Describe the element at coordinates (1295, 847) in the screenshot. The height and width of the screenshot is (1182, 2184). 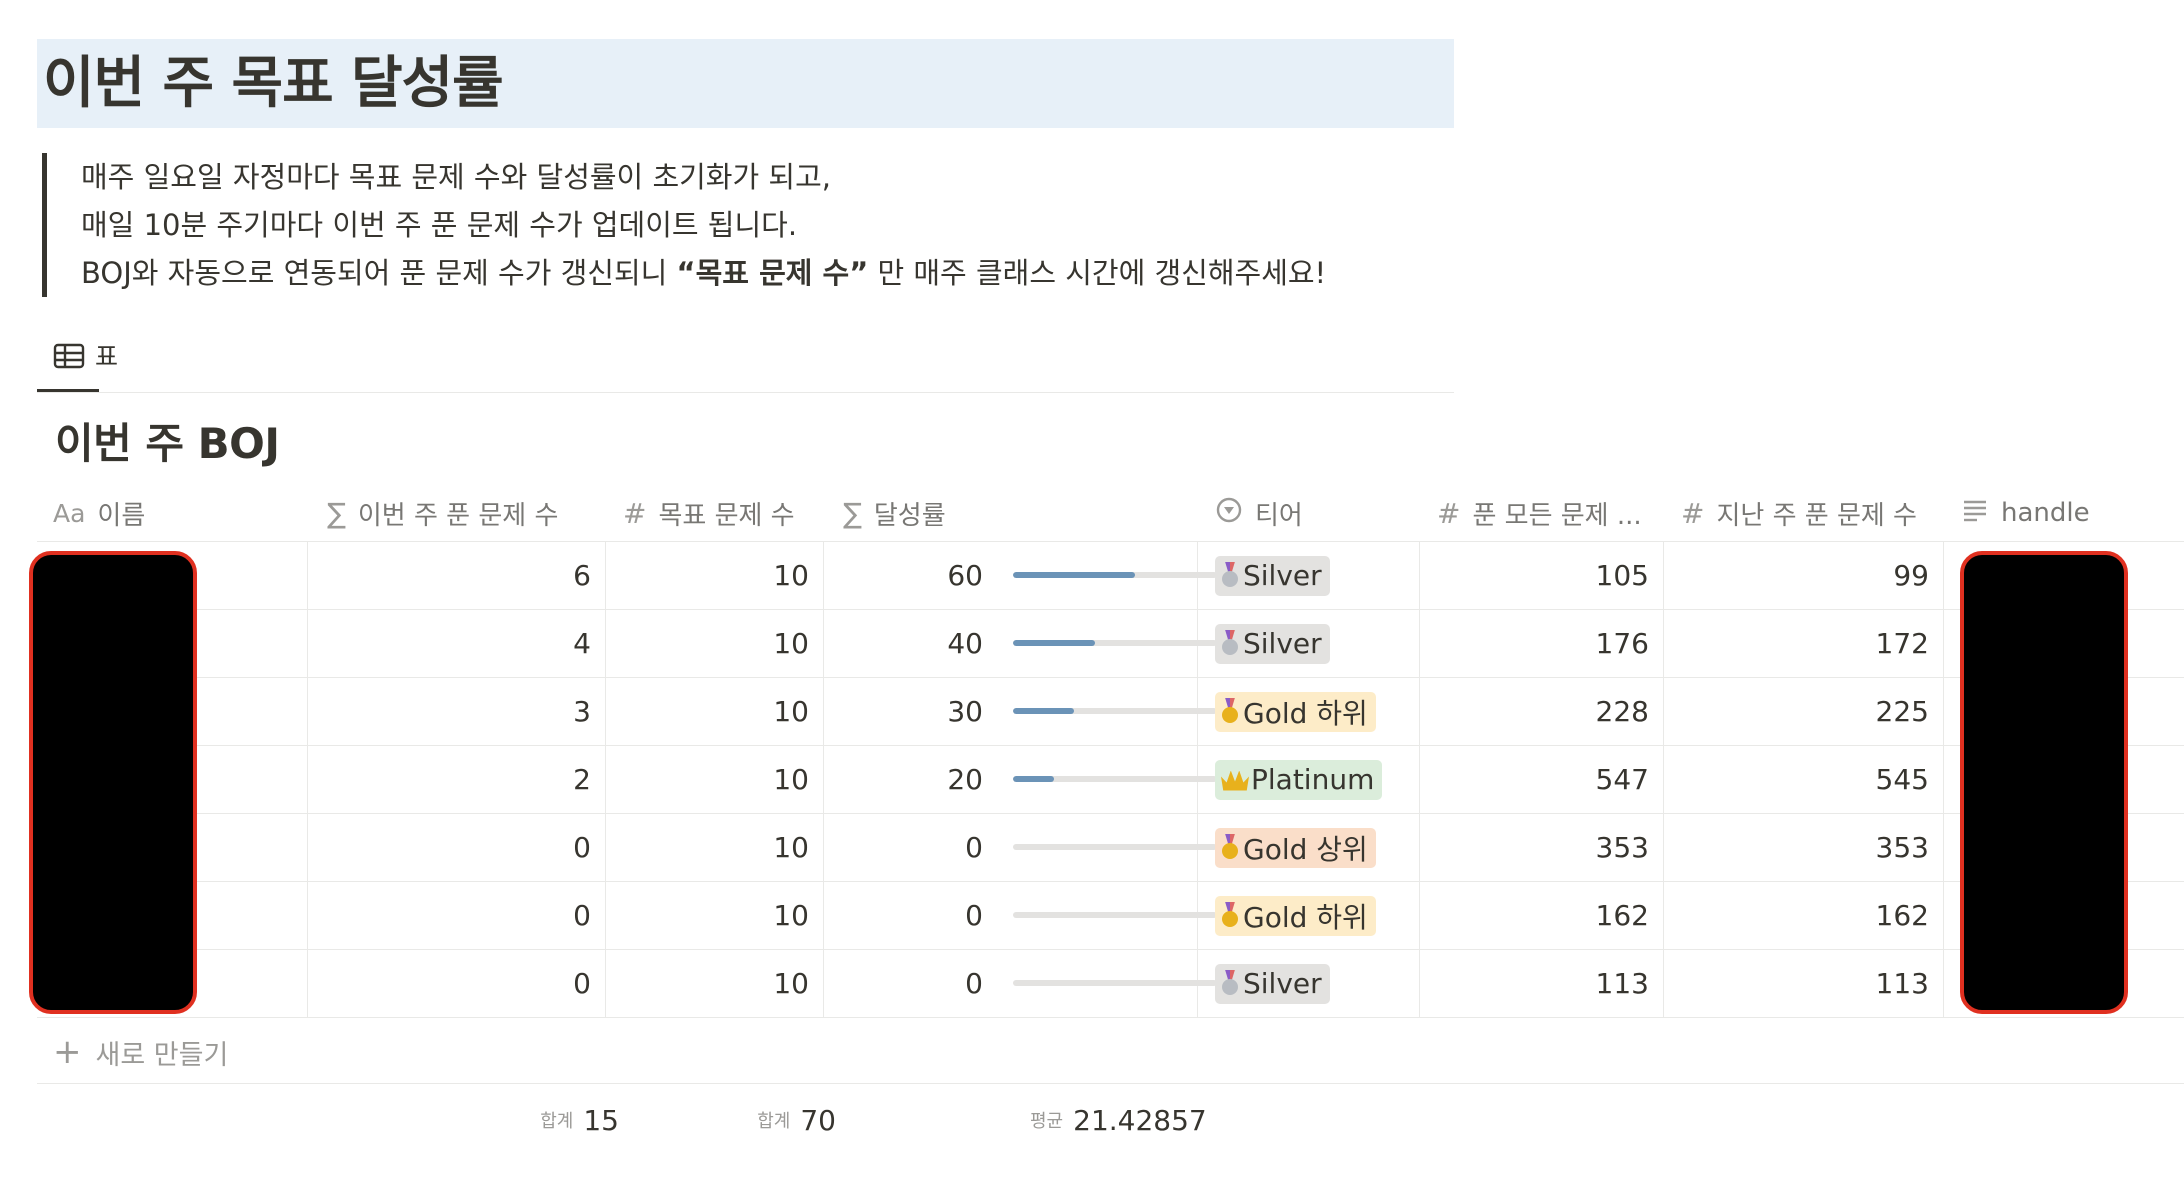
I see `tier-badge: Gold 상위` at that location.